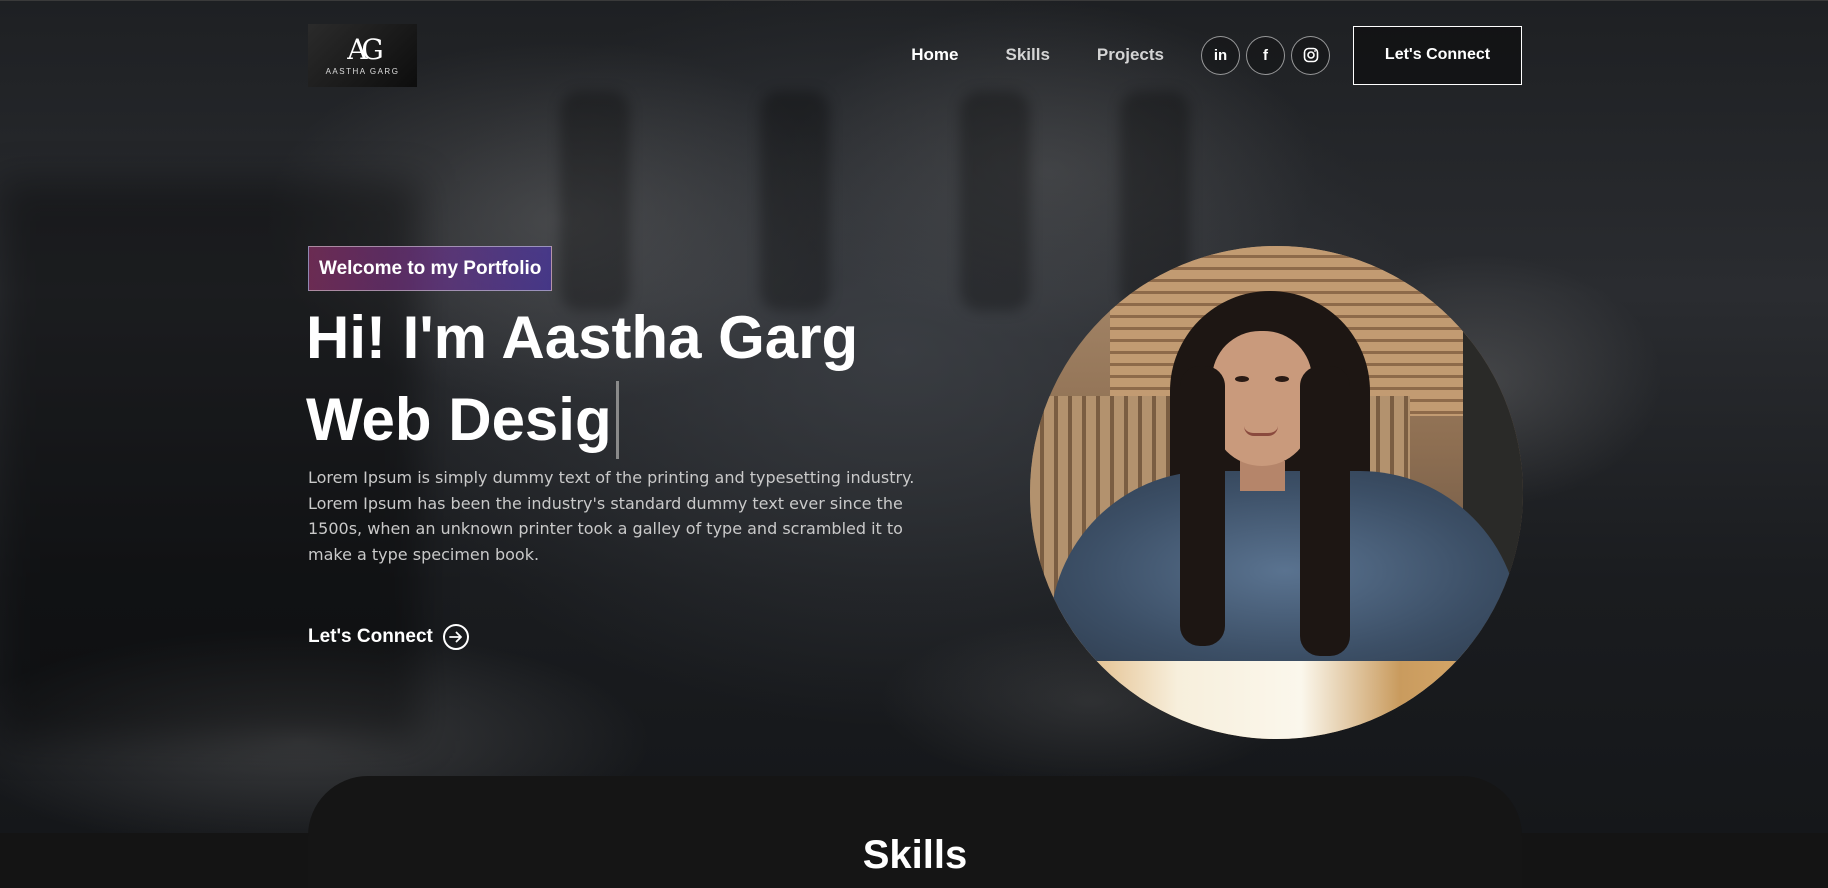 The image size is (1828, 888). I want to click on logo-mark: AG, so click(365, 49).